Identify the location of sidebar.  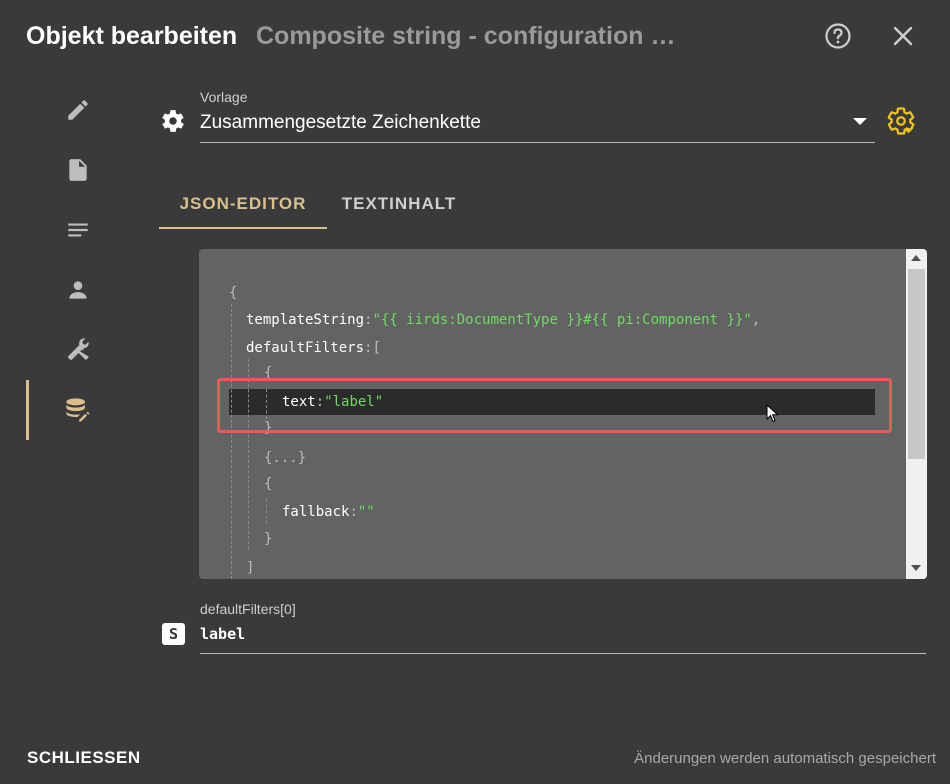
(75, 270).